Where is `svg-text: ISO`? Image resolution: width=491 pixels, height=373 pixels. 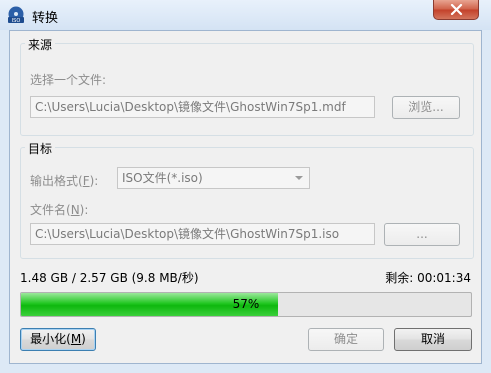
svg-text: ISO is located at coordinates (16, 21).